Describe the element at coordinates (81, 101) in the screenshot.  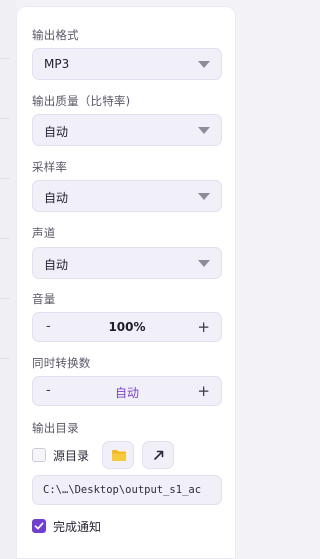
I see `output-quality-label: 输出质量（比特率)` at that location.